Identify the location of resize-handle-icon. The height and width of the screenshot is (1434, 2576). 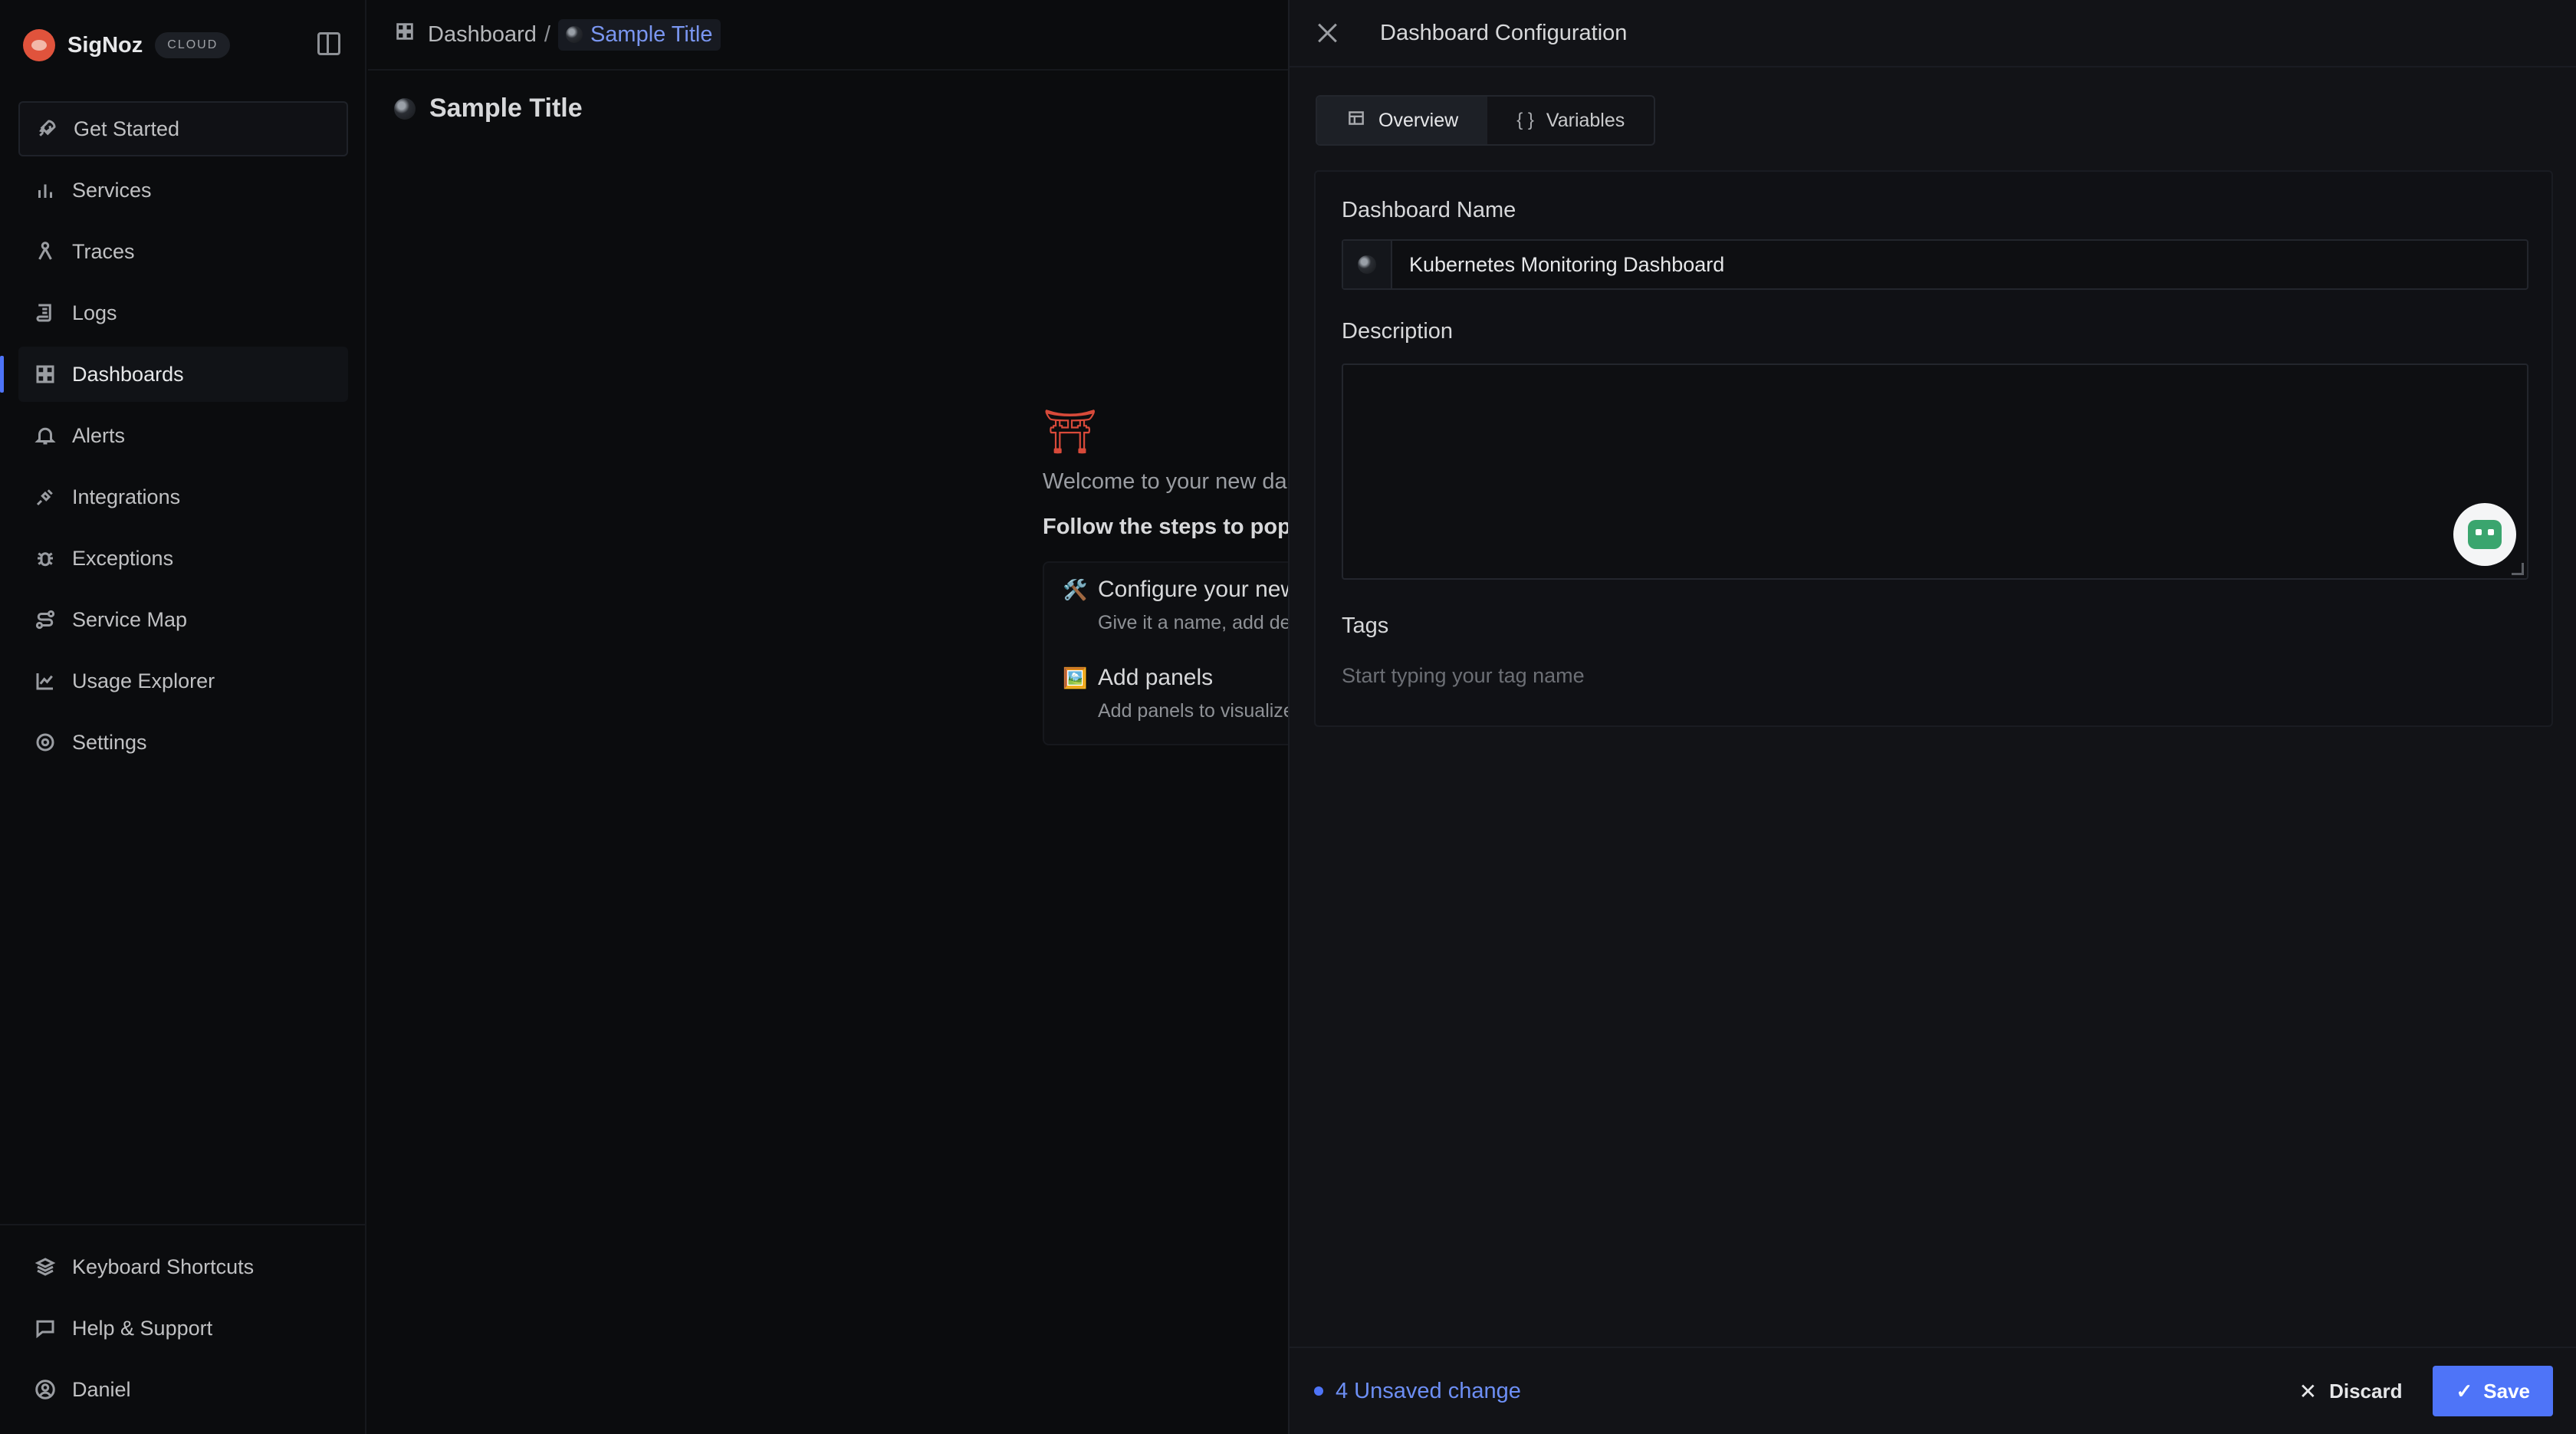
(2518, 569).